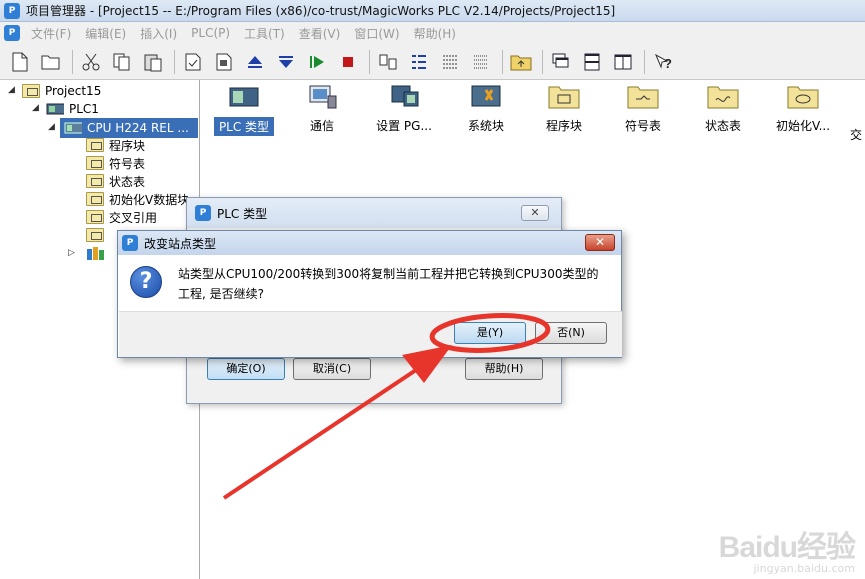 The width and height of the screenshot is (865, 579). I want to click on cancel-button: 取消(C), so click(332, 369).